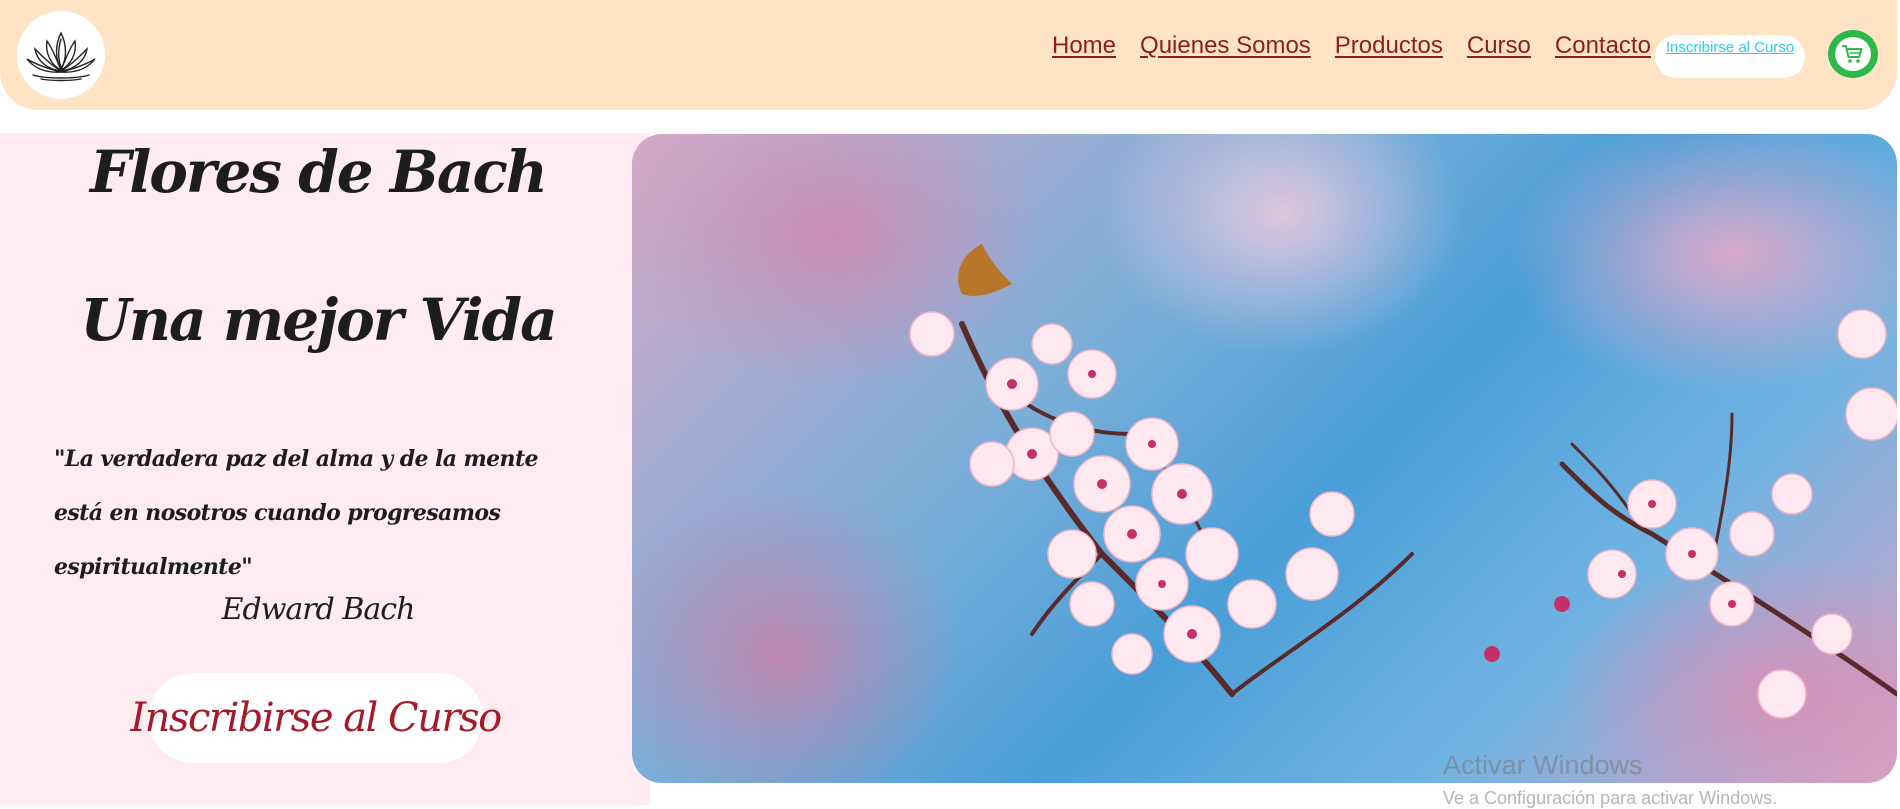 The width and height of the screenshot is (1900, 809). I want to click on cart-icon-circle, so click(1853, 54).